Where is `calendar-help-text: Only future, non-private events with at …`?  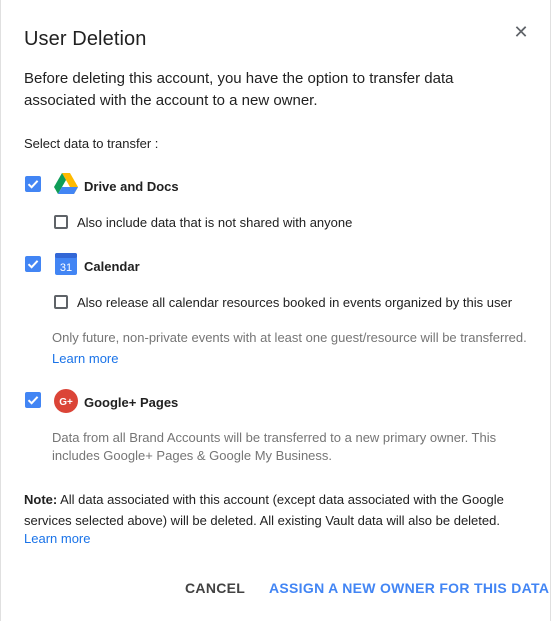
calendar-help-text: Only future, non-private events with at … is located at coordinates (289, 337).